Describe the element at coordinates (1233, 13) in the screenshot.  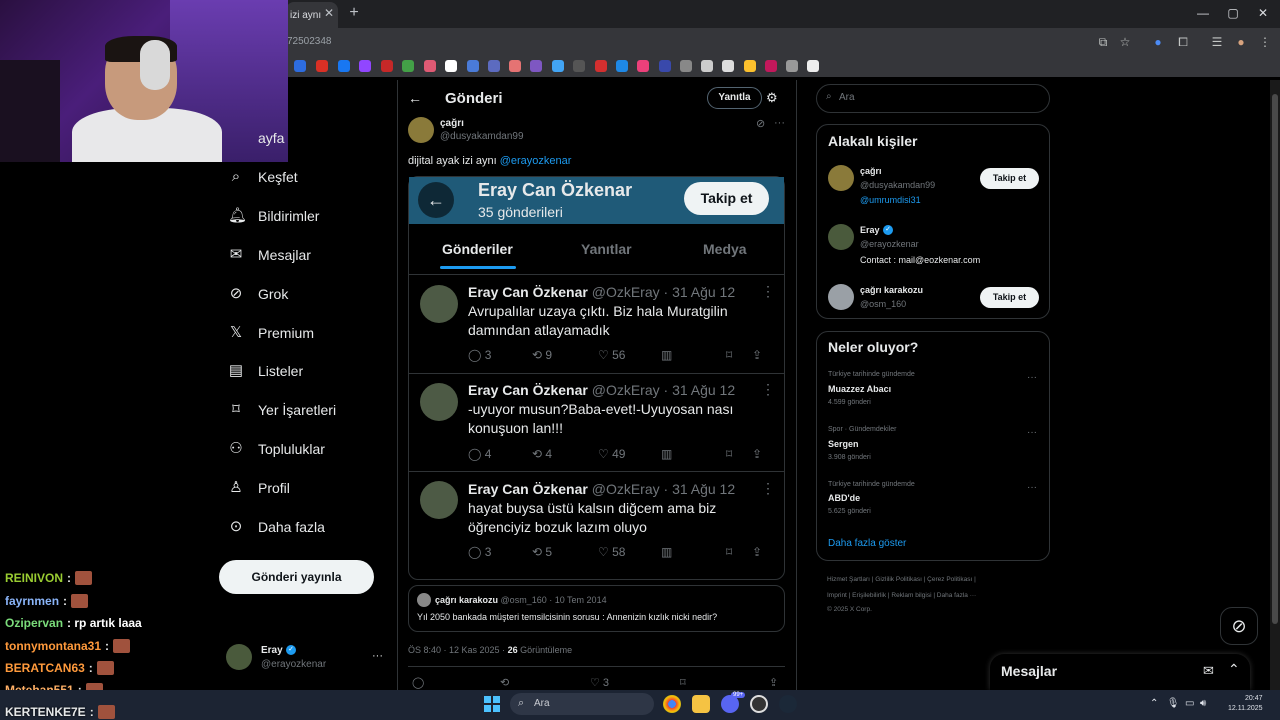
I see `maximize-icon: ▢` at that location.